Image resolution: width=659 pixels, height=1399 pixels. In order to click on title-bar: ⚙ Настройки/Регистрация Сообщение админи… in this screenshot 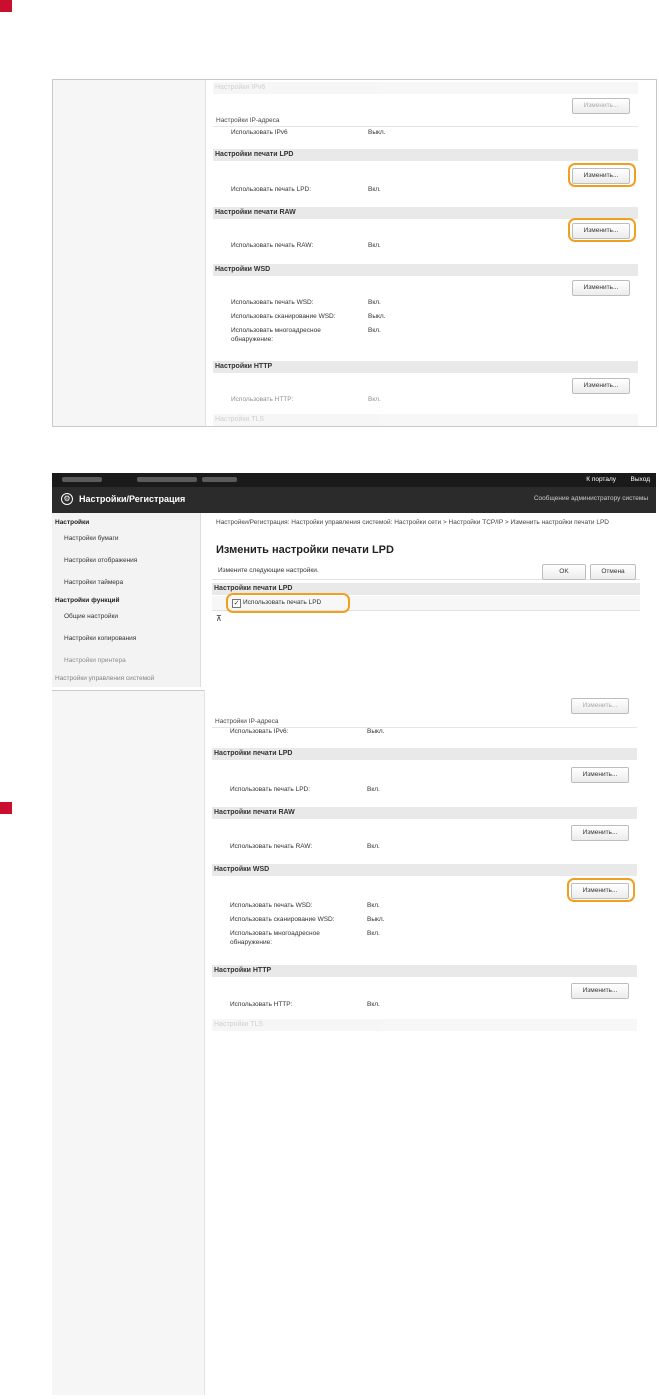, I will do `click(354, 500)`.